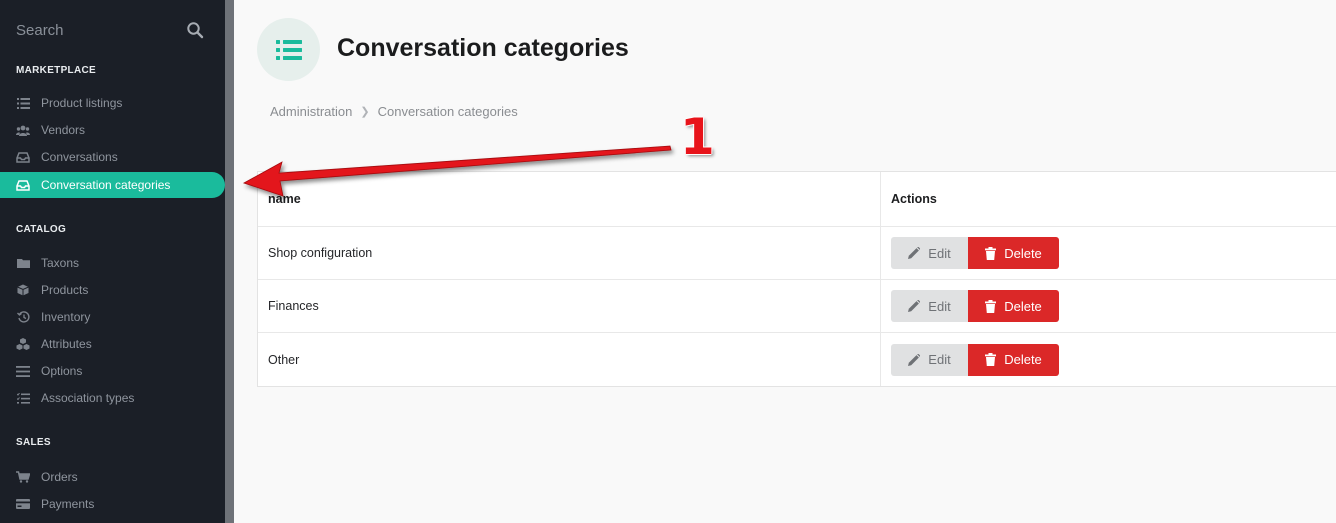 This screenshot has height=523, width=1336. Describe the element at coordinates (697, 137) in the screenshot. I see `annotation-number: 1` at that location.